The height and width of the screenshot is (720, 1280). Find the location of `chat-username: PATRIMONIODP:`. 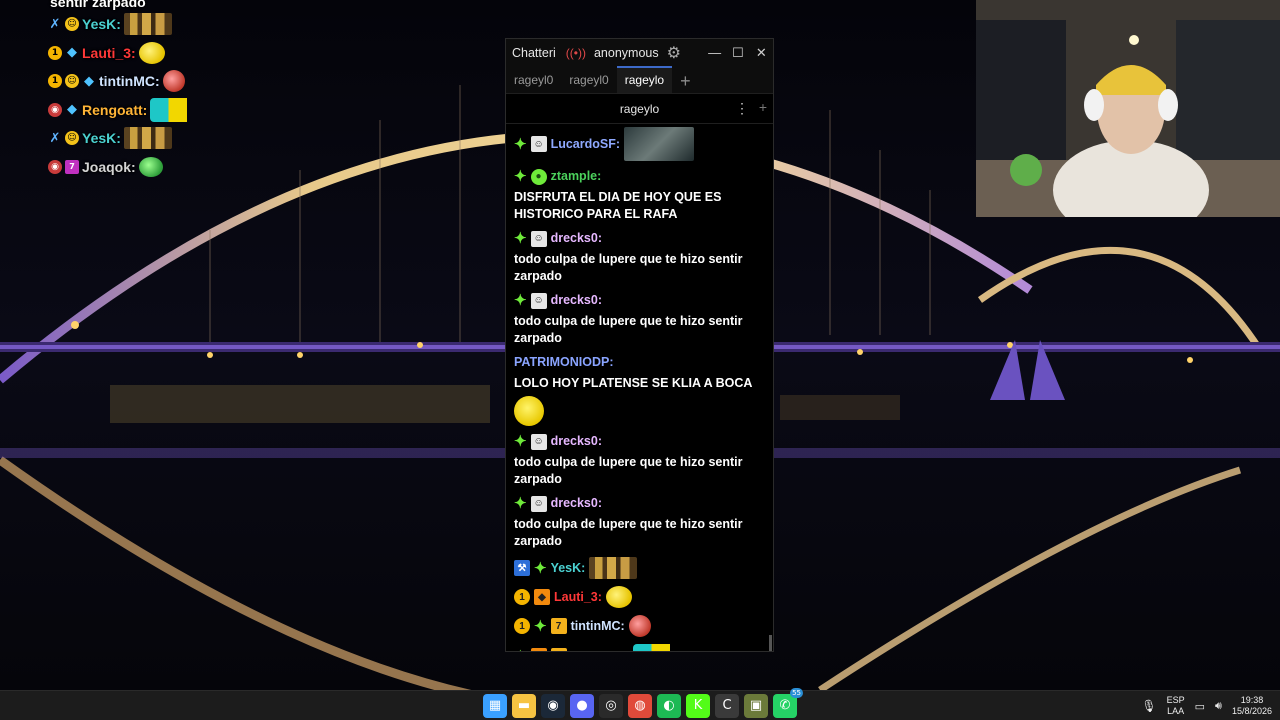

chat-username: PATRIMONIODP: is located at coordinates (564, 362).